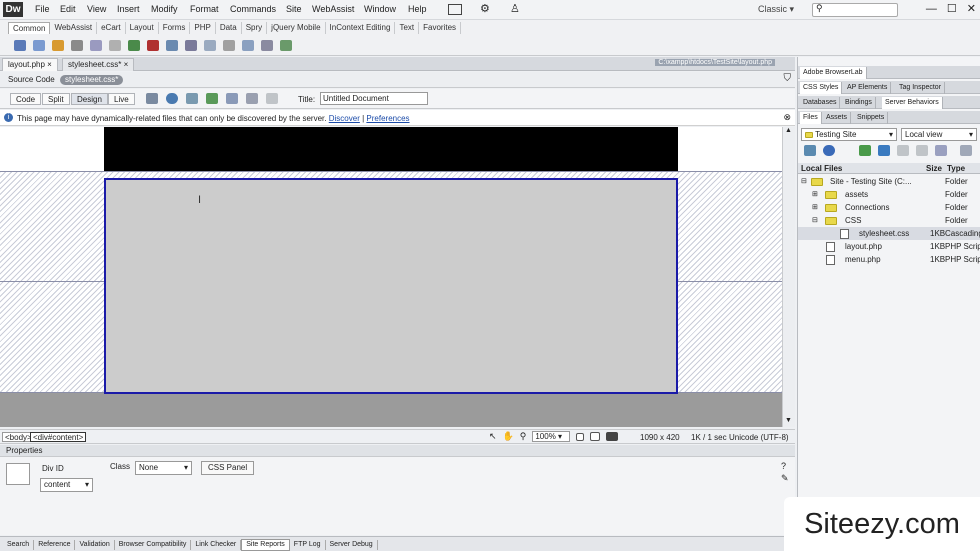  I want to click on tab-validation: Validation, so click(95, 545).